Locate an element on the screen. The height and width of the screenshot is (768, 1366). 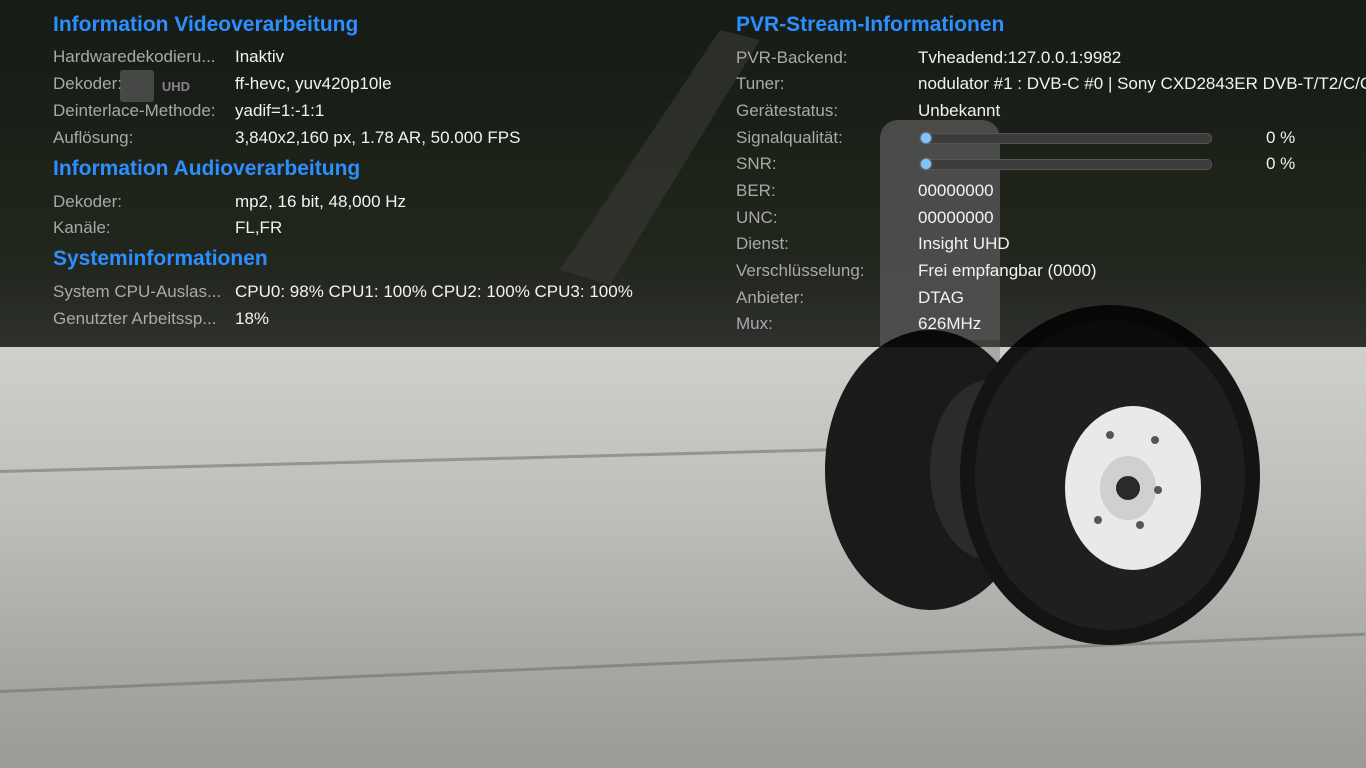
row-label: Gerätestatus: is located at coordinates (787, 110).